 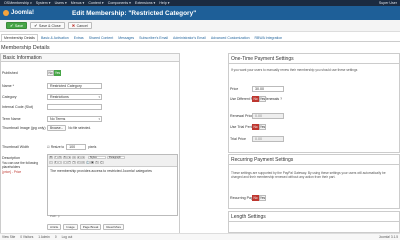 What do you see at coordinates (43, 3) in the screenshot?
I see `menu-system: System ▾` at bounding box center [43, 3].